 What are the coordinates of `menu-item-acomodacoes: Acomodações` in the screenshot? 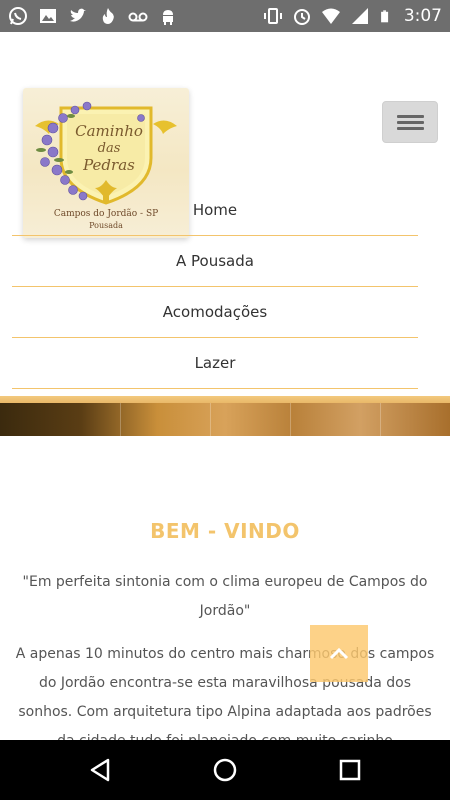 It's located at (215, 312).